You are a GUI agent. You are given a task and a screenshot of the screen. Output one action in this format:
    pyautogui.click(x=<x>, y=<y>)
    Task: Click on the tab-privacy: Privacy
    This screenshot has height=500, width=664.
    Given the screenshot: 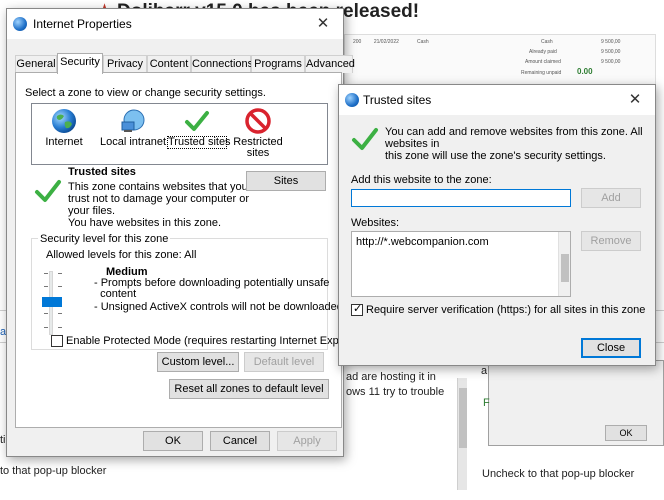 What is the action you would take?
    pyautogui.click(x=125, y=64)
    